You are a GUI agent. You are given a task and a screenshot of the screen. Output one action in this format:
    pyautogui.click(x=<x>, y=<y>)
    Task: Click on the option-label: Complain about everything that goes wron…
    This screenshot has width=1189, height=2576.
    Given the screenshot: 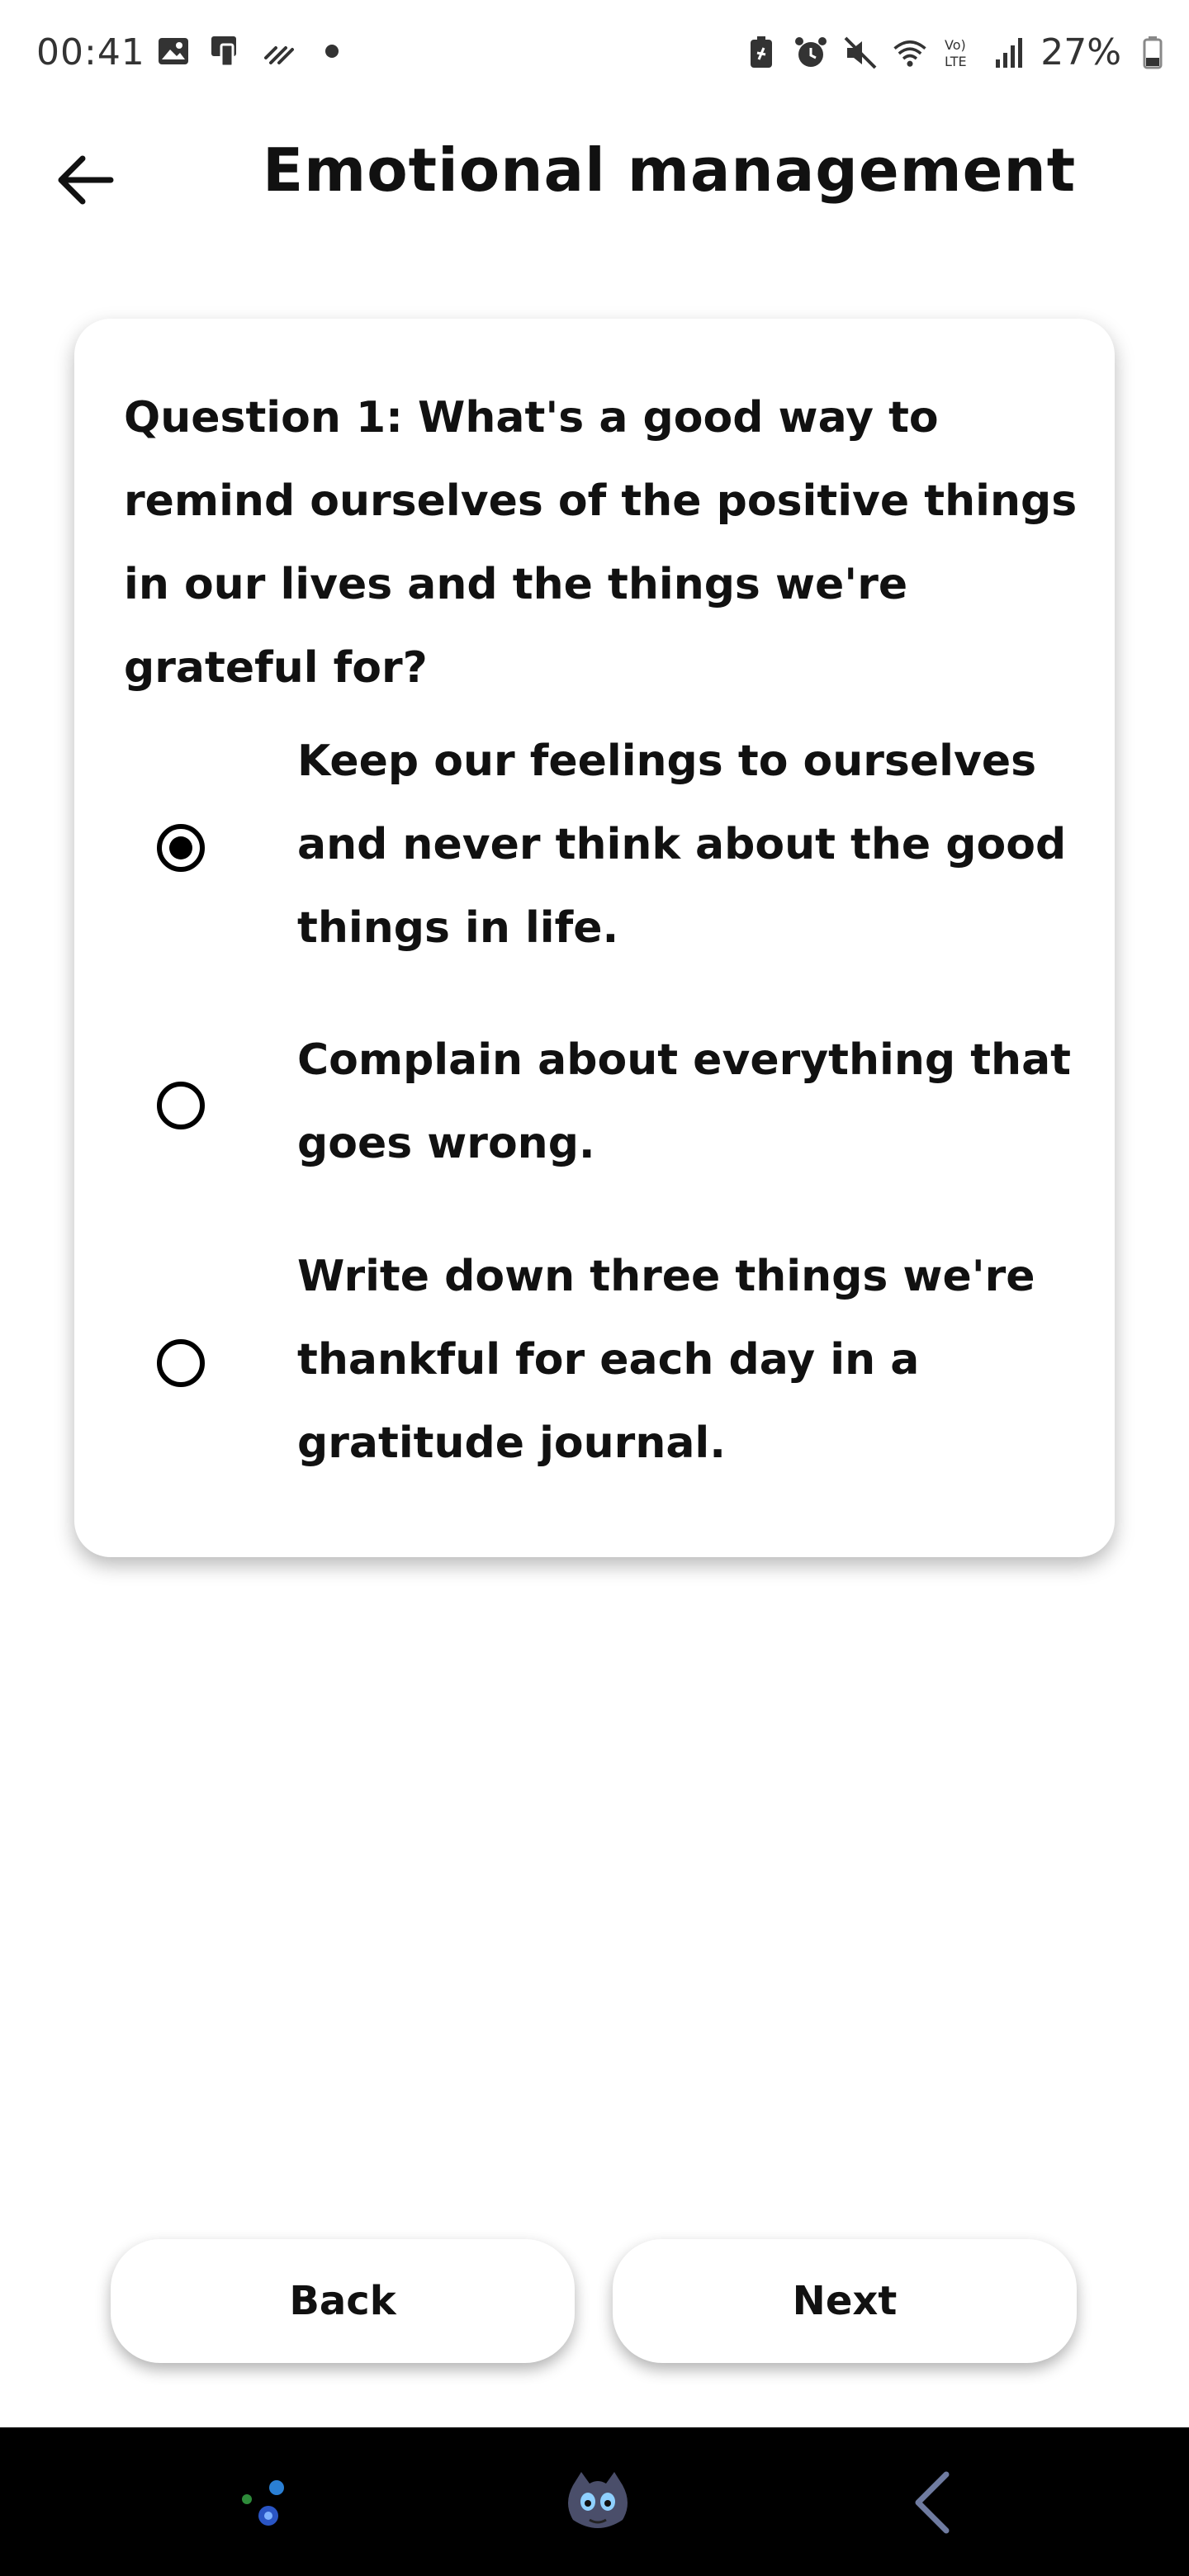 What is the action you would take?
    pyautogui.click(x=684, y=1101)
    